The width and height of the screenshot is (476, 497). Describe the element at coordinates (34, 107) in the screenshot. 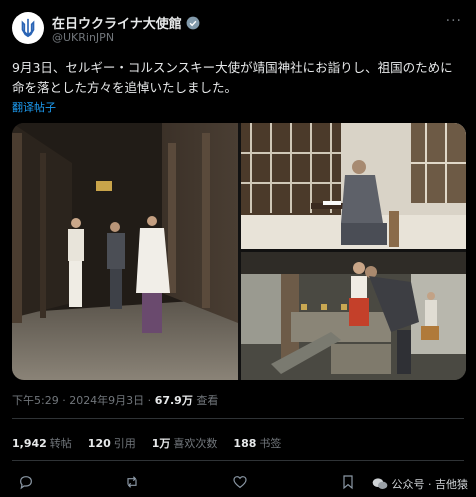

I see `translate-link: 翻译帖子` at that location.